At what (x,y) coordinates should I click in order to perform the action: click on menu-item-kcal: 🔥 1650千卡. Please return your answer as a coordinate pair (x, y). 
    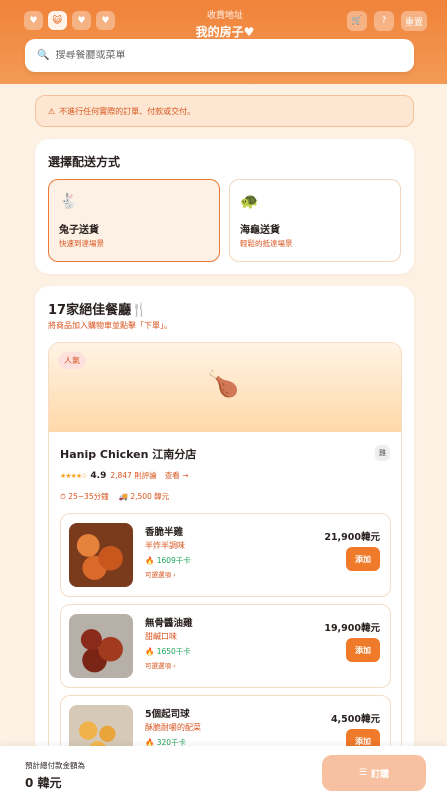
    Looking at the image, I should click on (168, 651).